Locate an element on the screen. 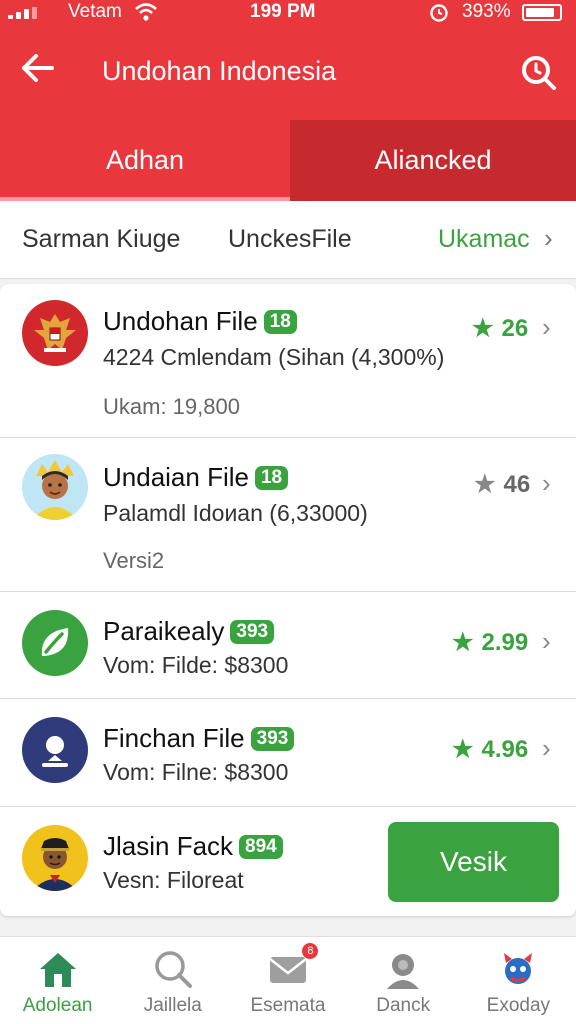 This screenshot has width=576, height=1024. item-rating: 46 is located at coordinates (517, 484).